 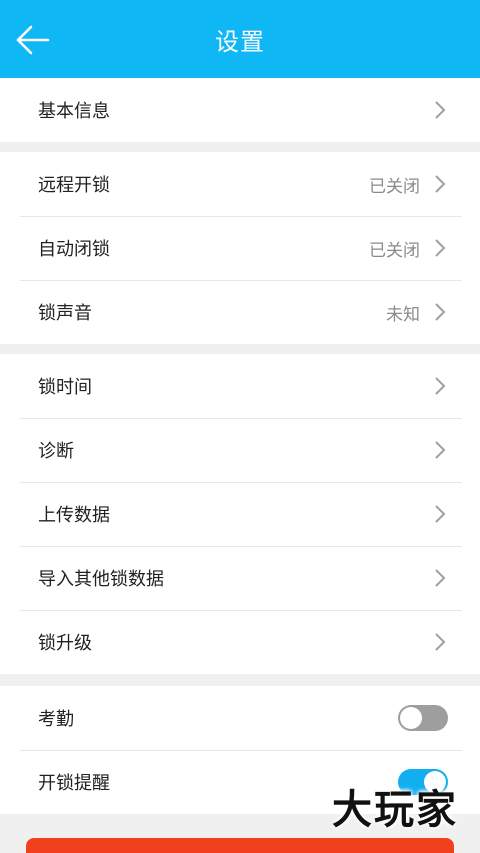 I want to click on row-upload-data: 上传数据, so click(x=240, y=514).